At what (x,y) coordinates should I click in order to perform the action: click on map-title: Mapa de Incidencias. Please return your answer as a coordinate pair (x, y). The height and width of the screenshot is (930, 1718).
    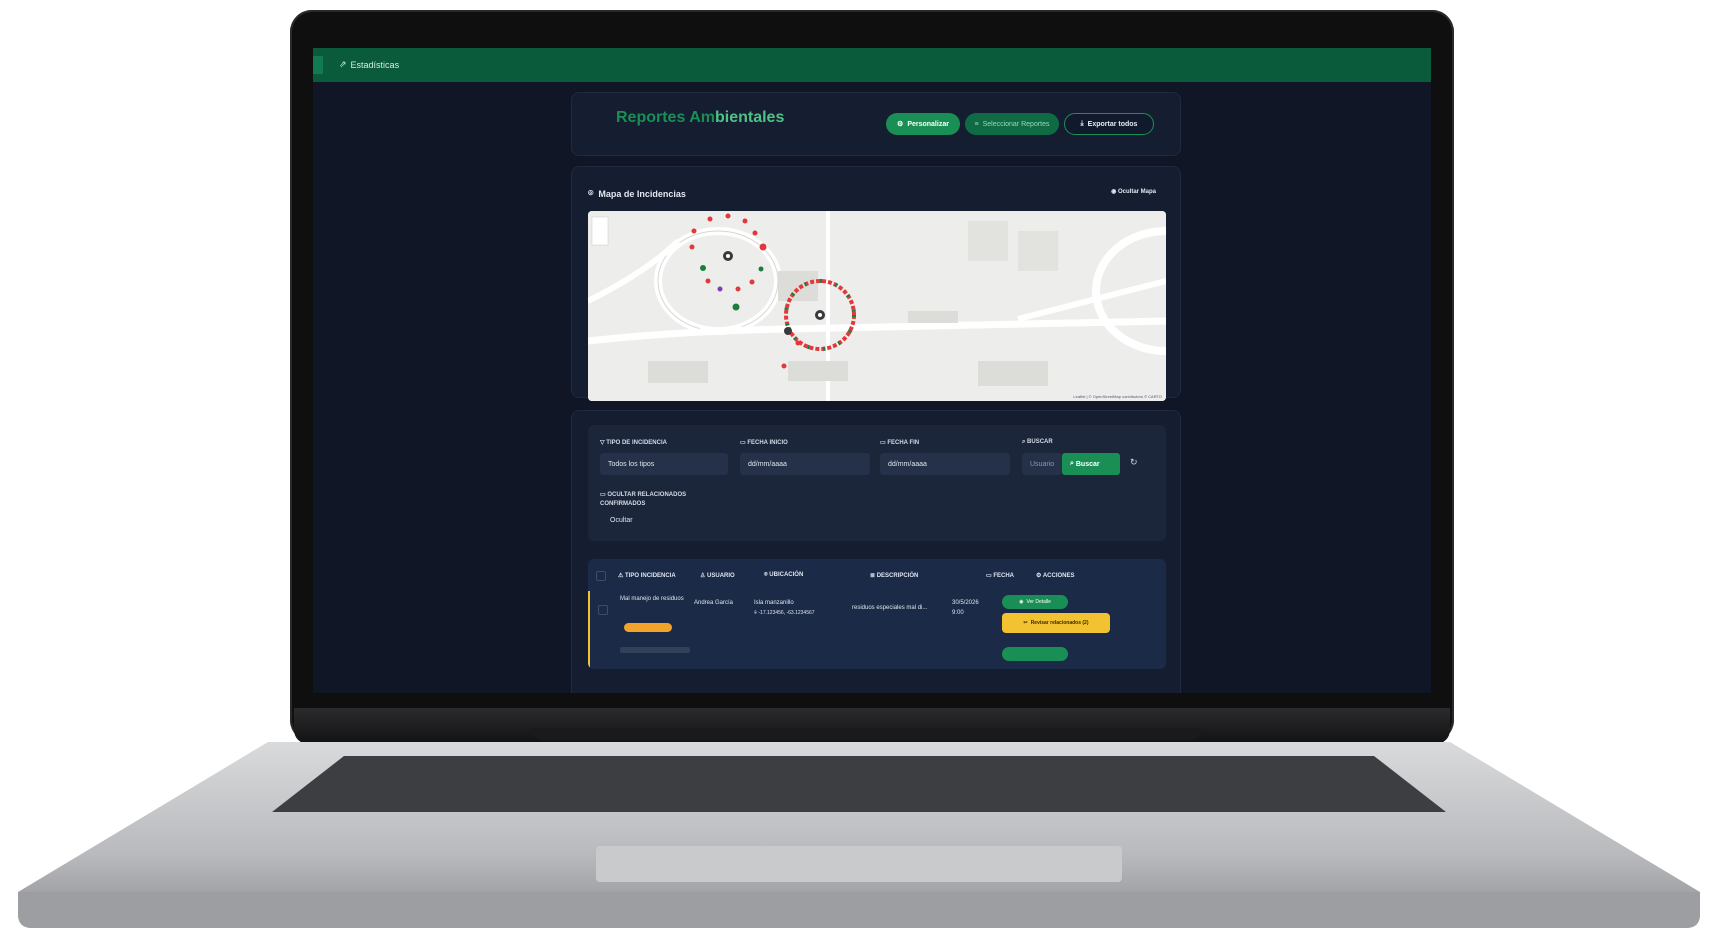
    Looking at the image, I should click on (642, 193).